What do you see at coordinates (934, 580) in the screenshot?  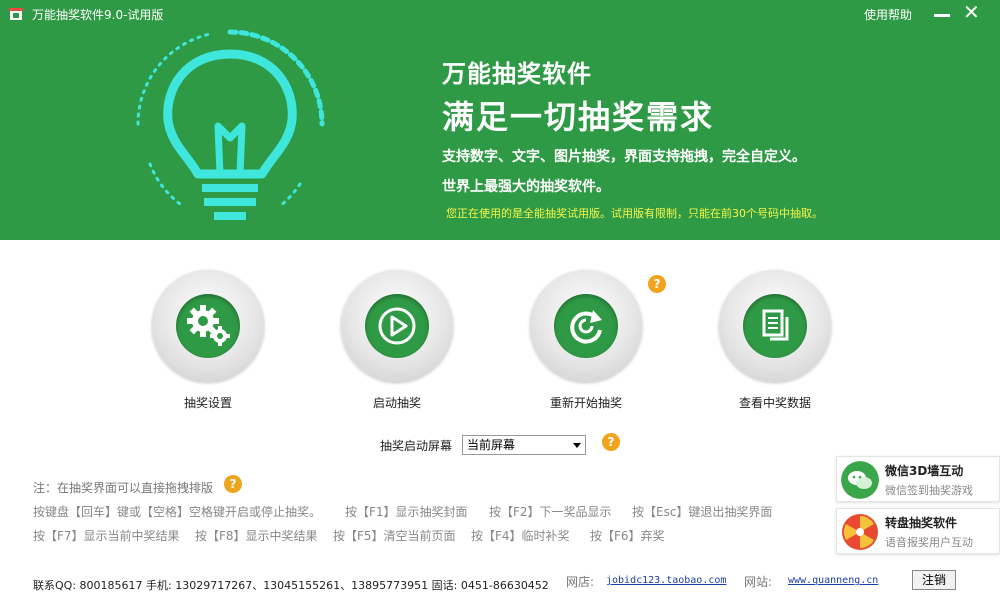 I see `logout-button: 注销` at bounding box center [934, 580].